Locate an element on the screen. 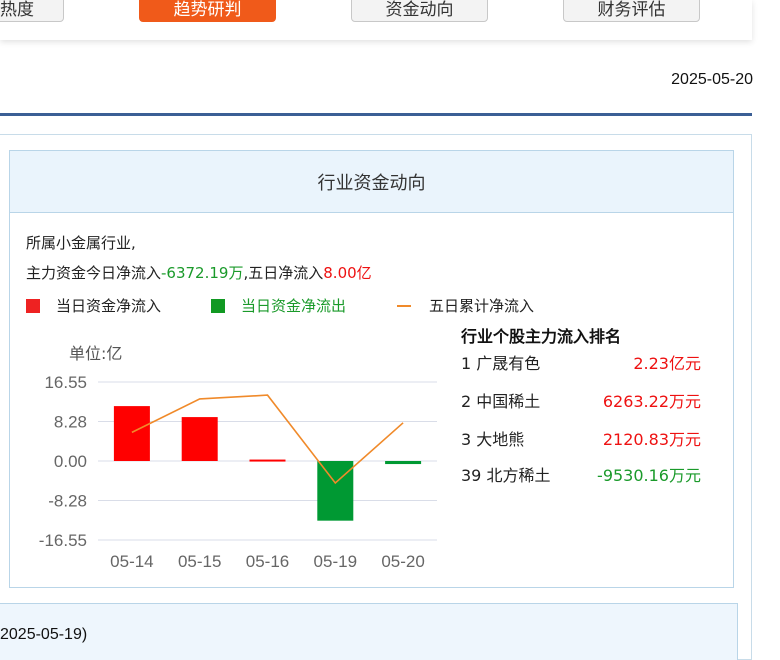 This screenshot has width=780, height=660. y-tick-label: 16.55 is located at coordinates (65, 382).